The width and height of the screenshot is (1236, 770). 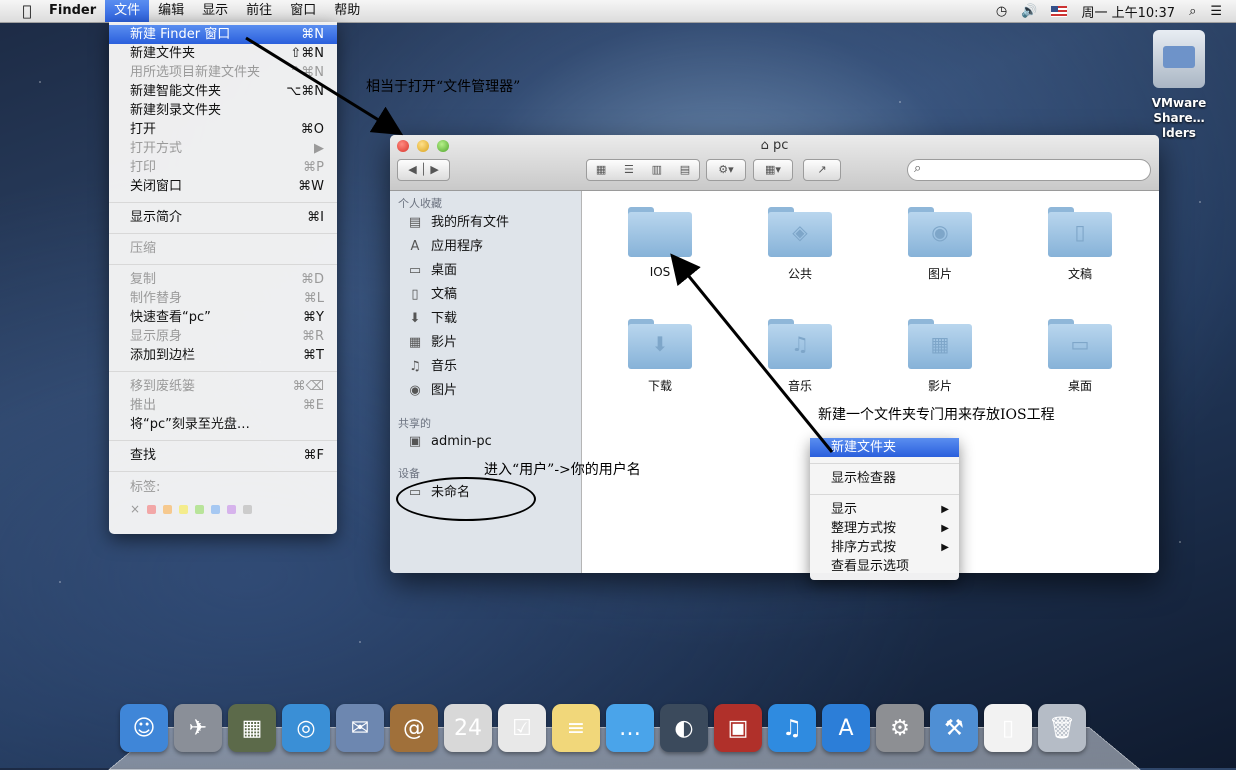 What do you see at coordinates (423, 170) in the screenshot?
I see `back-forward-buttons: ◀ │ ▶` at bounding box center [423, 170].